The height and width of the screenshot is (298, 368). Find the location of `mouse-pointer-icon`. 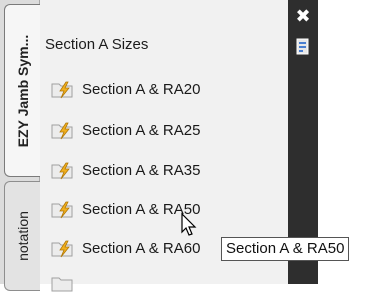

mouse-pointer-icon is located at coordinates (189, 224).